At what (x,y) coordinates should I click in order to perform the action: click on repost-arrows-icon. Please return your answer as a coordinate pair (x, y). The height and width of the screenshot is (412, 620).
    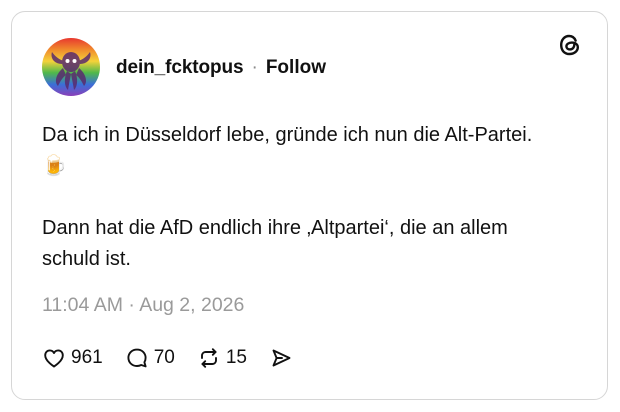
    Looking at the image, I should click on (208, 358).